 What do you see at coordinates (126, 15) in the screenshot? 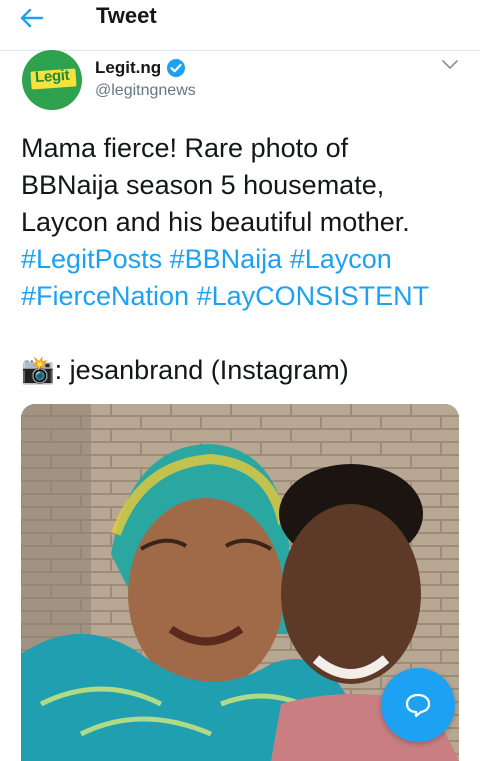
I see `page-title: Tweet` at bounding box center [126, 15].